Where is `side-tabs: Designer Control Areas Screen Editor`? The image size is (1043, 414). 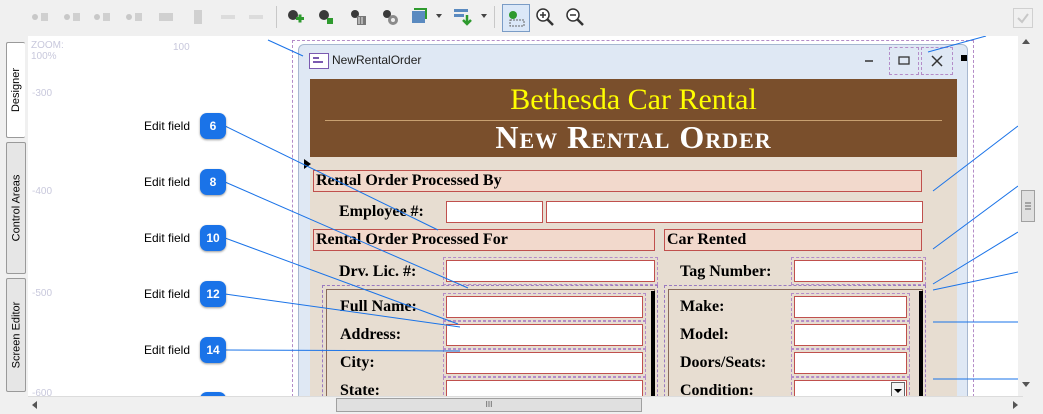 side-tabs: Designer Control Areas Screen Editor is located at coordinates (14, 216).